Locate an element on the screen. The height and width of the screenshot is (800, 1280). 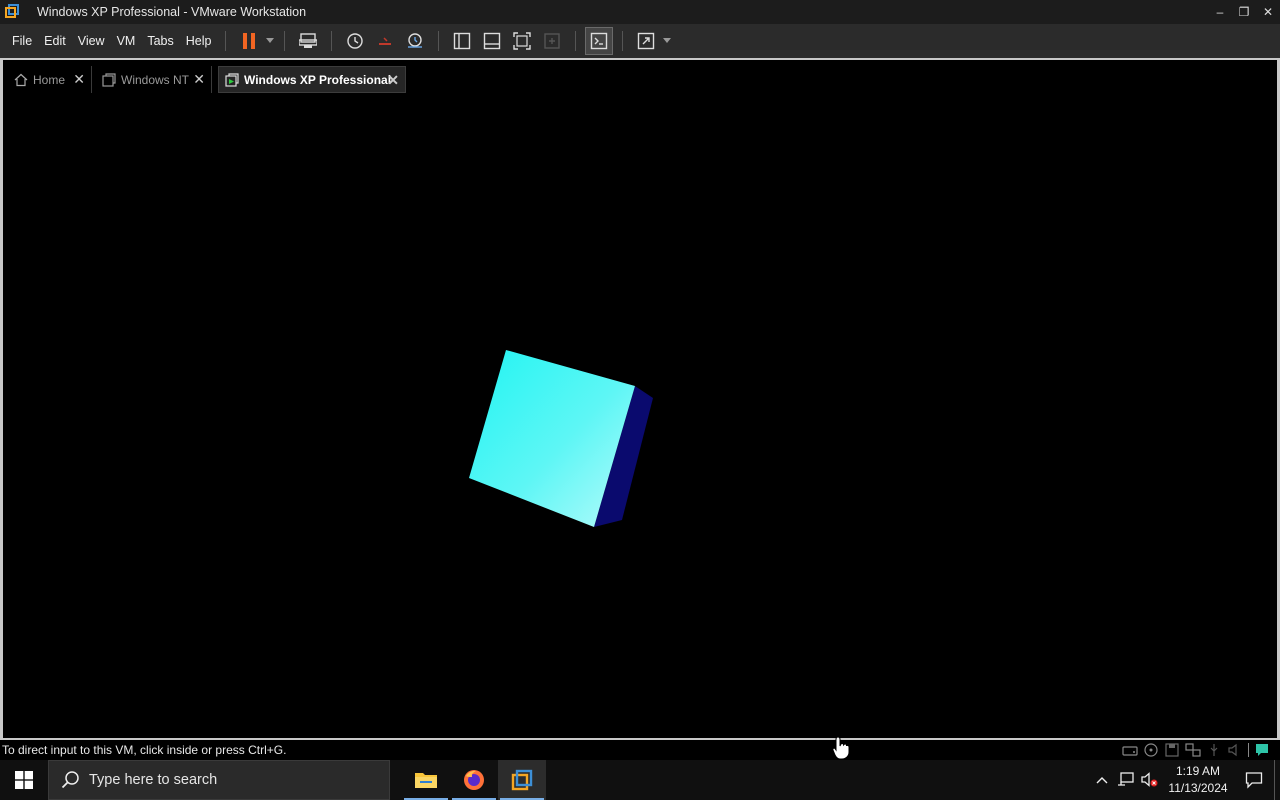
tab-label: Windows NT is located at coordinates (155, 79).